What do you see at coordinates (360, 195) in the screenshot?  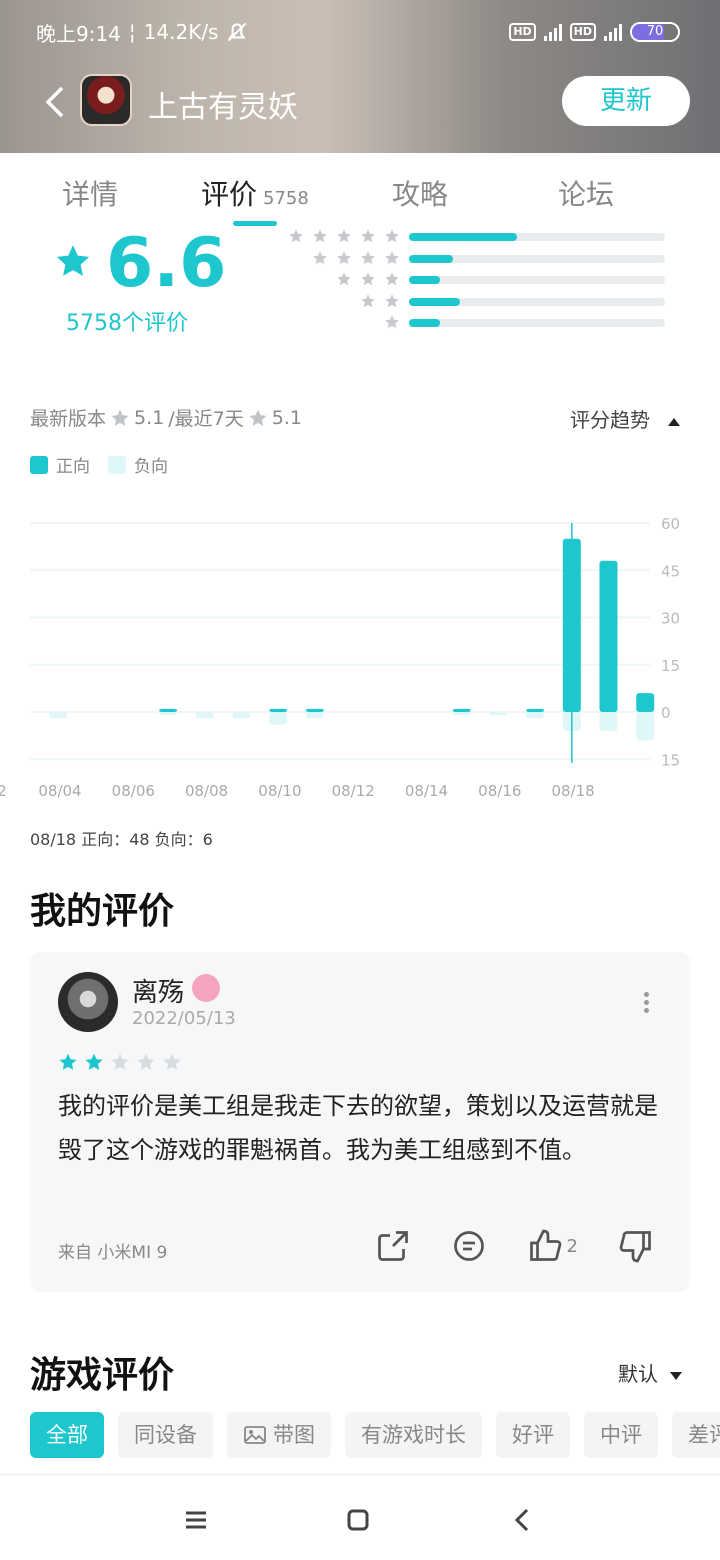 I see `tab-bar: 详情 评价 5758 攻略 论坛` at bounding box center [360, 195].